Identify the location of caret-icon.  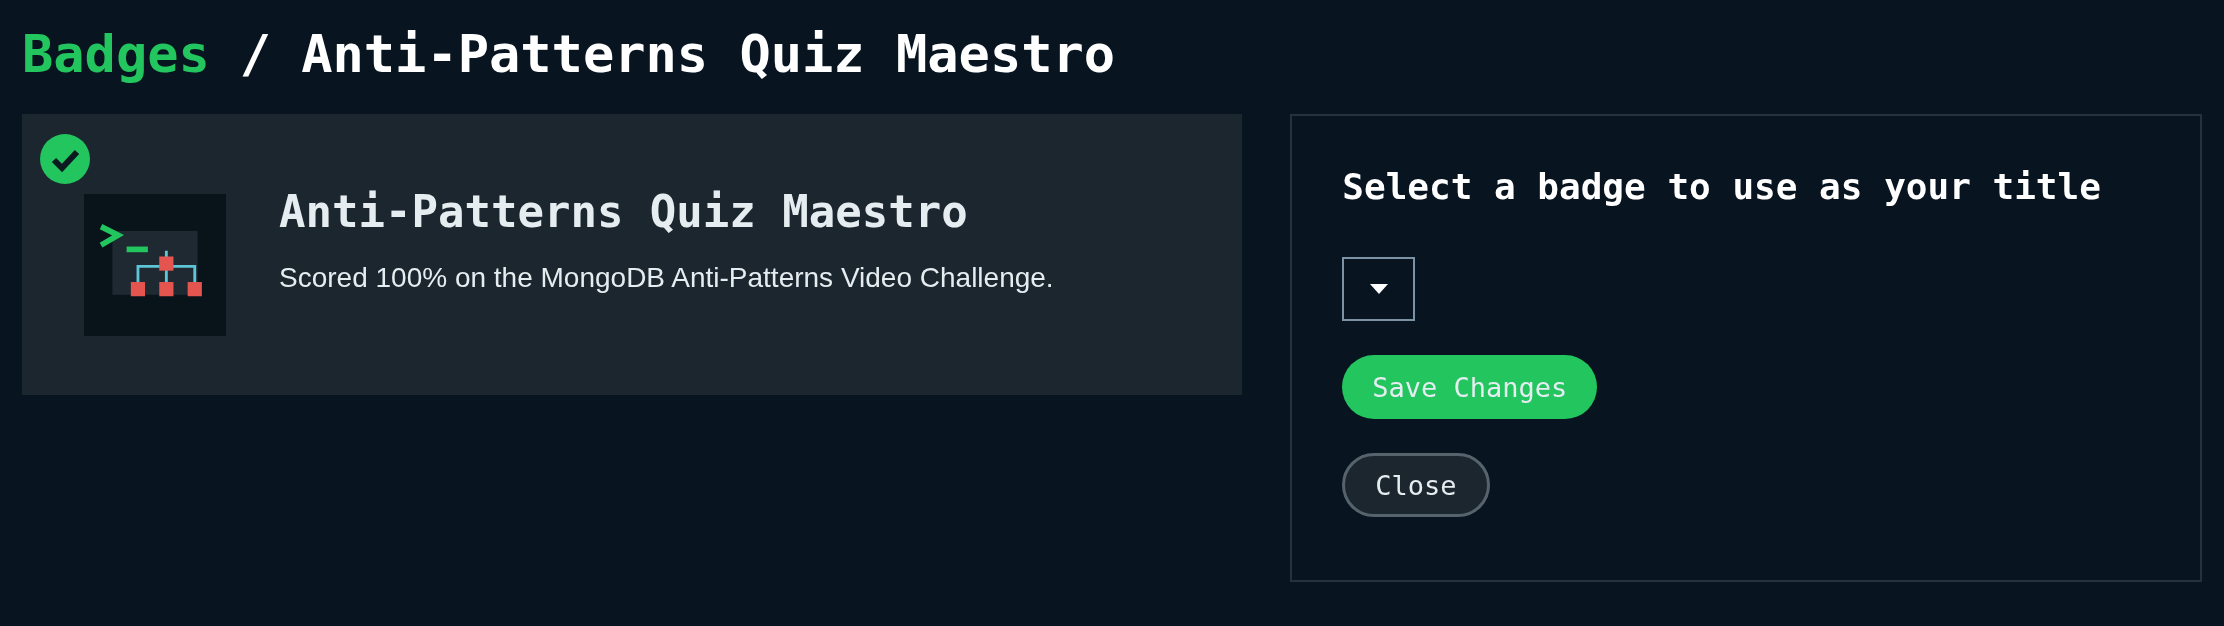
(1378, 289).